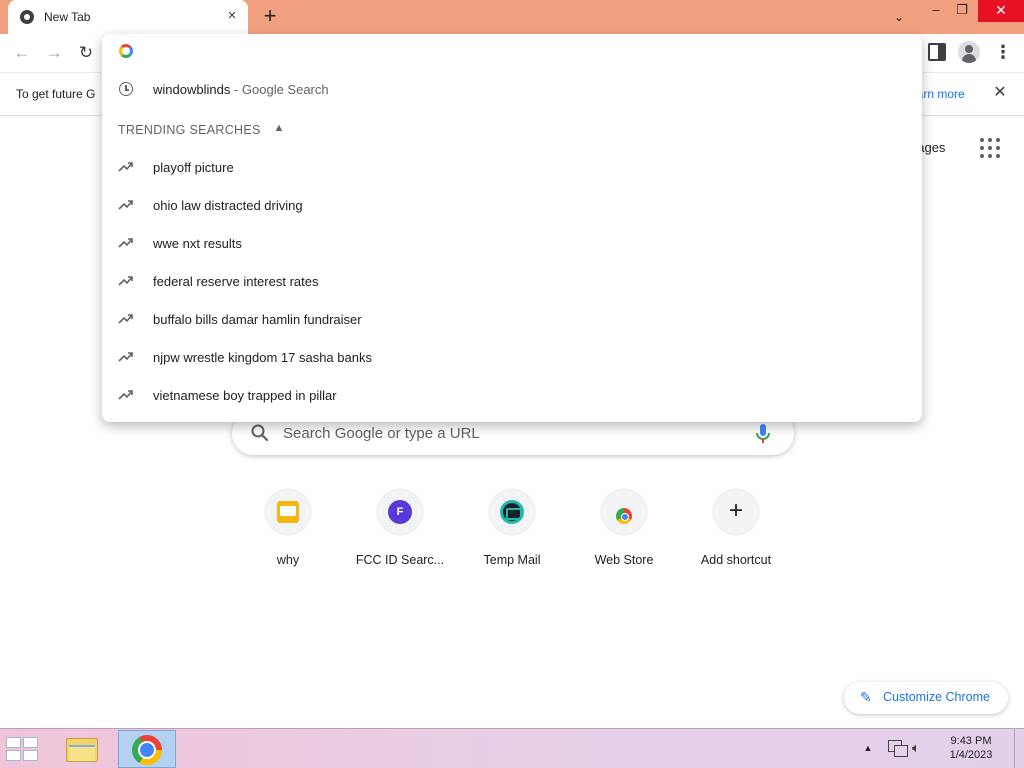  I want to click on taskbar-file-explorer, so click(82, 749).